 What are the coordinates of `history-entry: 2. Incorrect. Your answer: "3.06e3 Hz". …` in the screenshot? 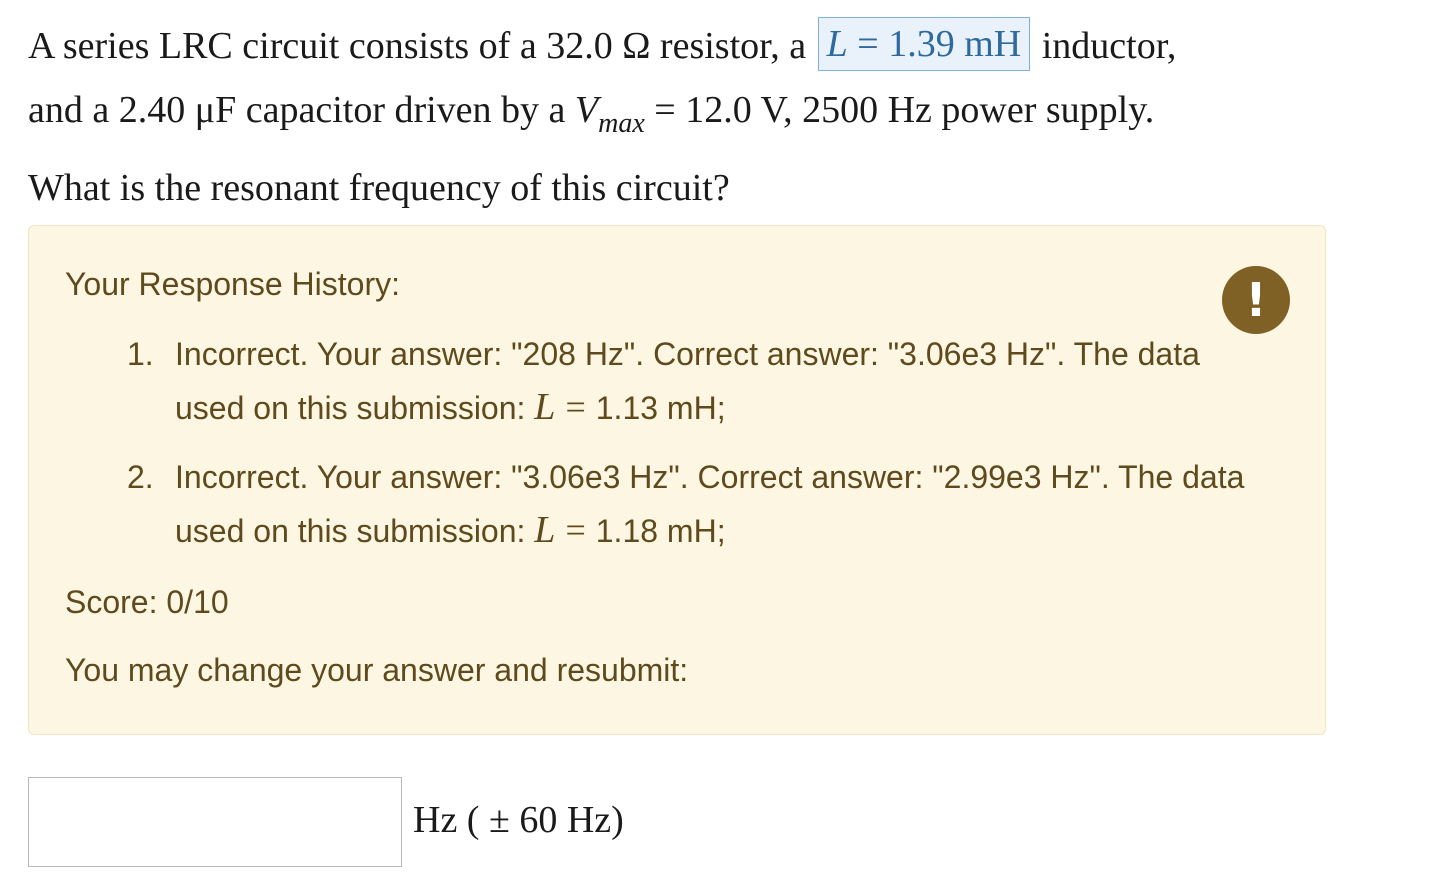 It's located at (692, 504).